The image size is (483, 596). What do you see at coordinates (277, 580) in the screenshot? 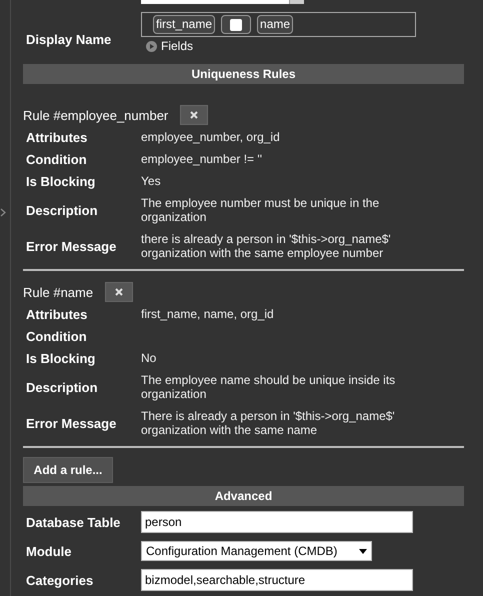
I see `text-field: bizmodel,searchable,structure` at bounding box center [277, 580].